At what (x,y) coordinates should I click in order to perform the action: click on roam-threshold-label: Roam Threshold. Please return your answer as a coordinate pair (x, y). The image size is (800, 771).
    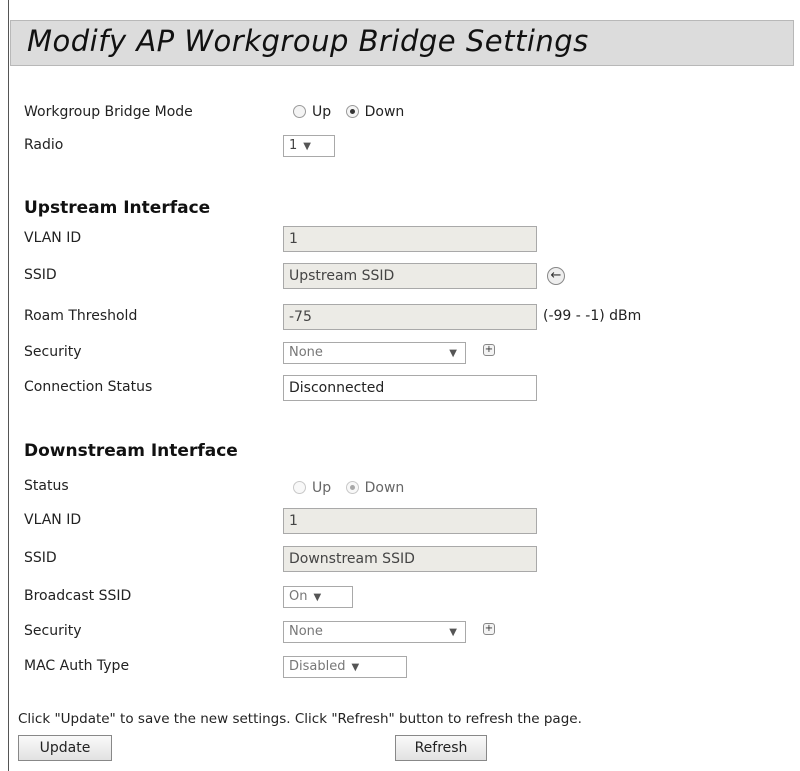
    Looking at the image, I should click on (81, 316).